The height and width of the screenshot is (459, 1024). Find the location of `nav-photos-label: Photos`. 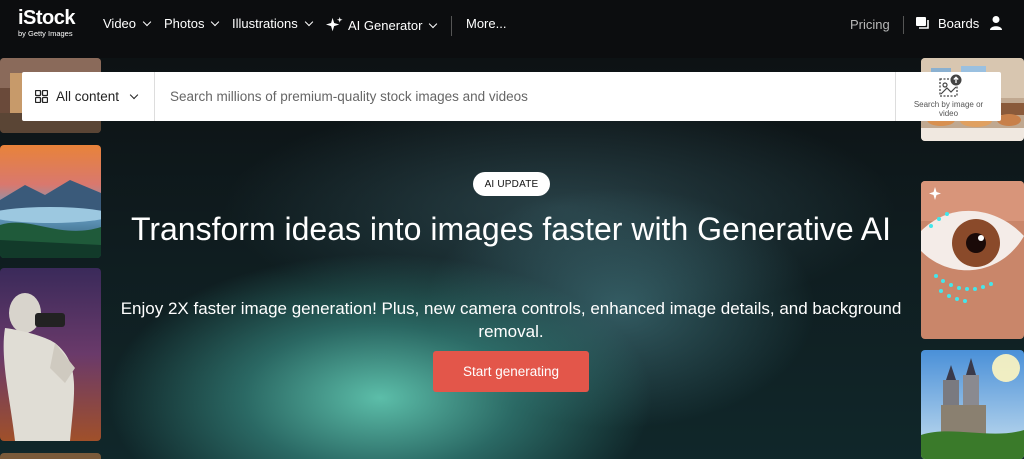

nav-photos-label: Photos is located at coordinates (184, 23).